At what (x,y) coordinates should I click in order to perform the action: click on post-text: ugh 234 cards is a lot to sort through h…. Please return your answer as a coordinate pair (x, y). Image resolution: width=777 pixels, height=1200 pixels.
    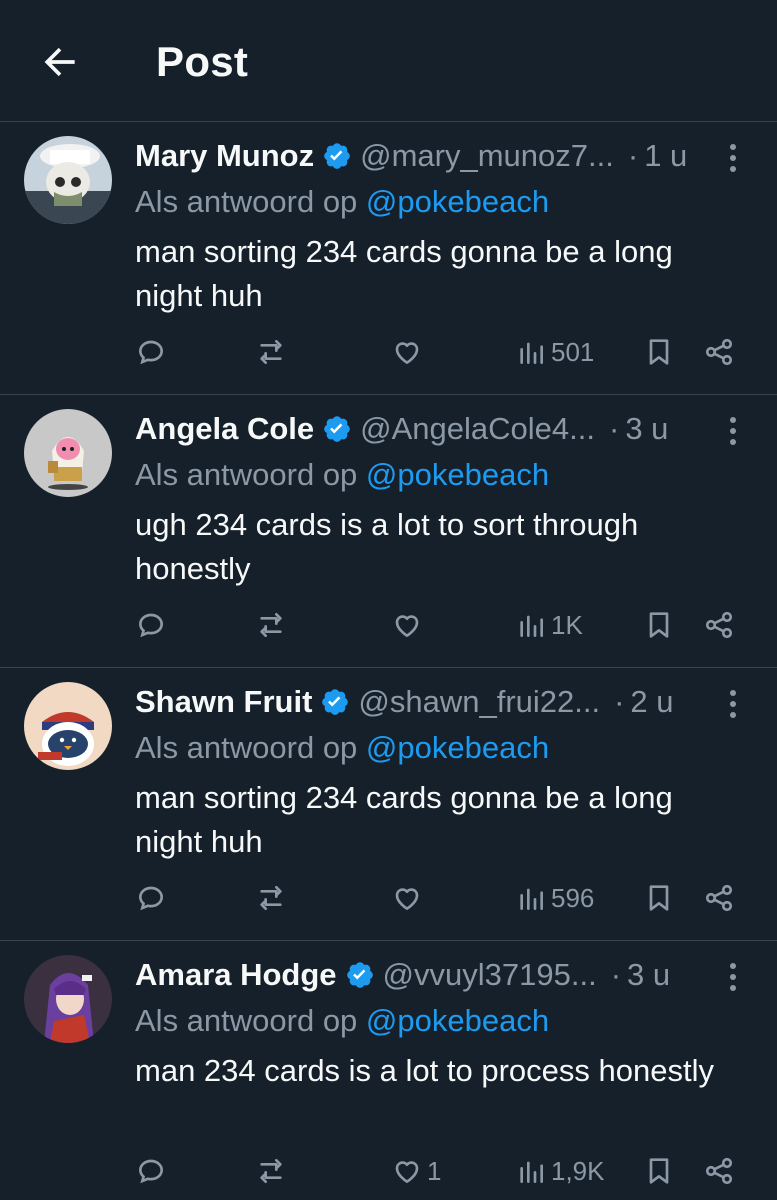
    Looking at the image, I should click on (387, 546).